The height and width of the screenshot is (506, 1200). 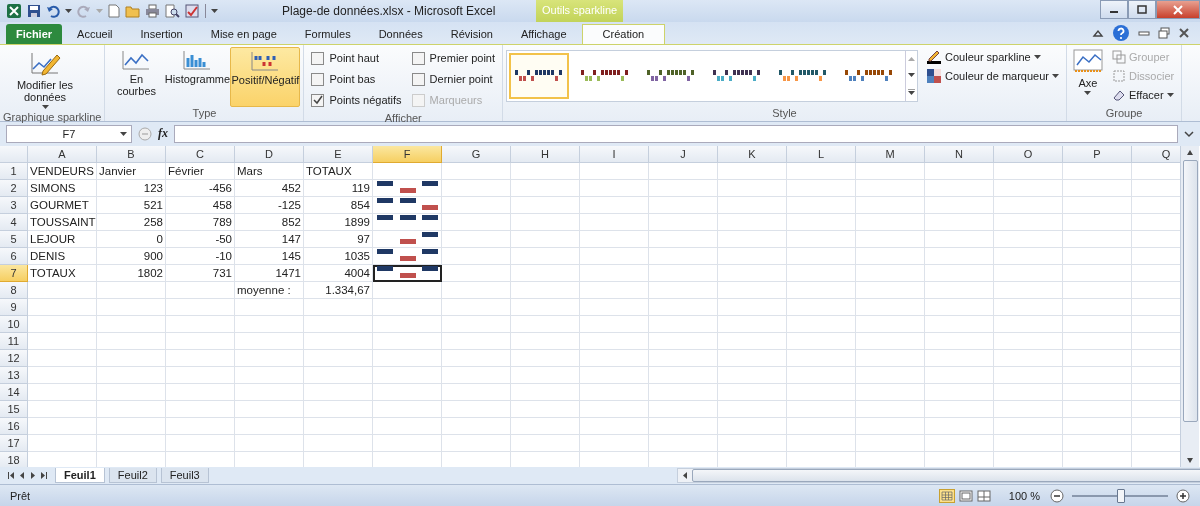 I want to click on zoom-slider-thumb, so click(x=1121, y=495).